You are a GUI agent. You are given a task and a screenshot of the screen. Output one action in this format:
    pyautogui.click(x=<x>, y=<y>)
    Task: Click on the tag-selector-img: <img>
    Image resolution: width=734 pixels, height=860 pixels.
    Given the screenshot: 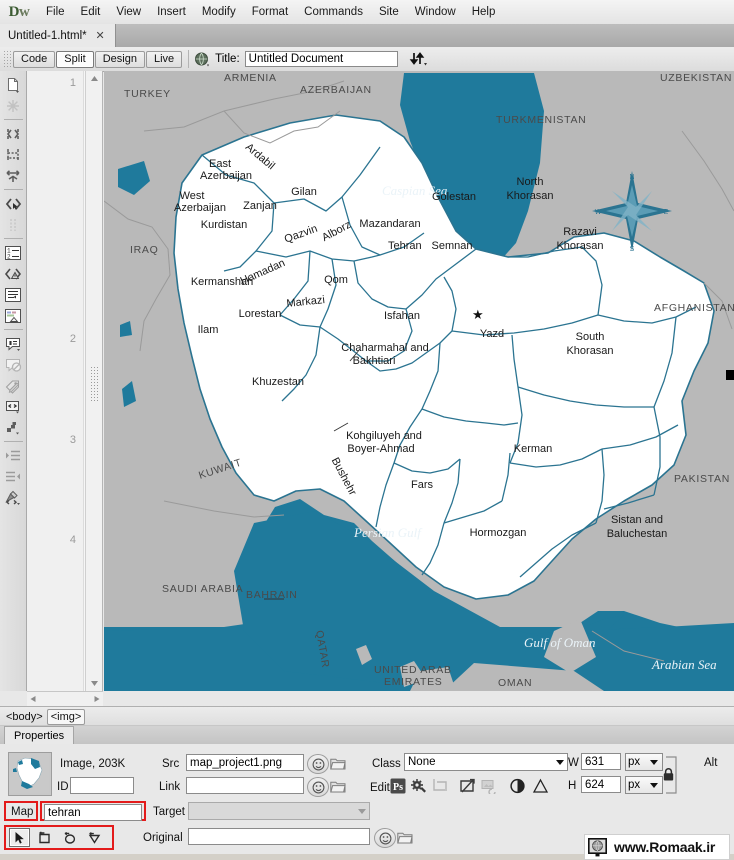 What is the action you would take?
    pyautogui.click(x=66, y=716)
    